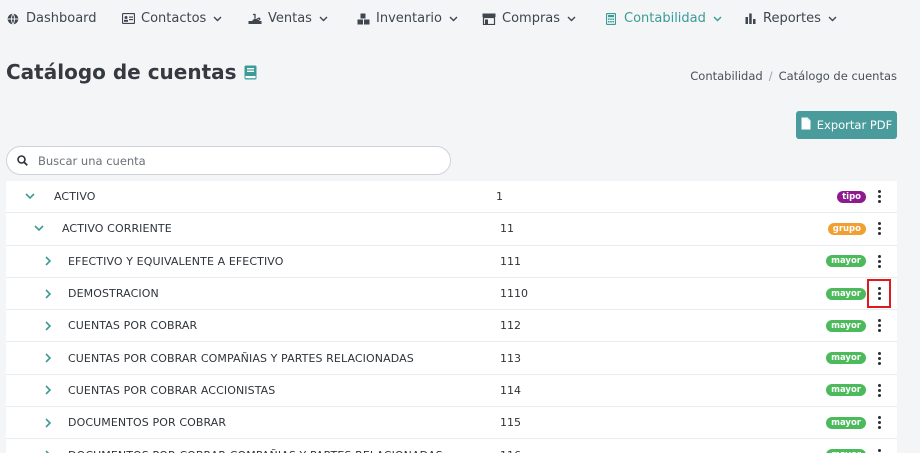 The height and width of the screenshot is (453, 920). I want to click on page-title: Catálogo de cuentas, so click(131, 72).